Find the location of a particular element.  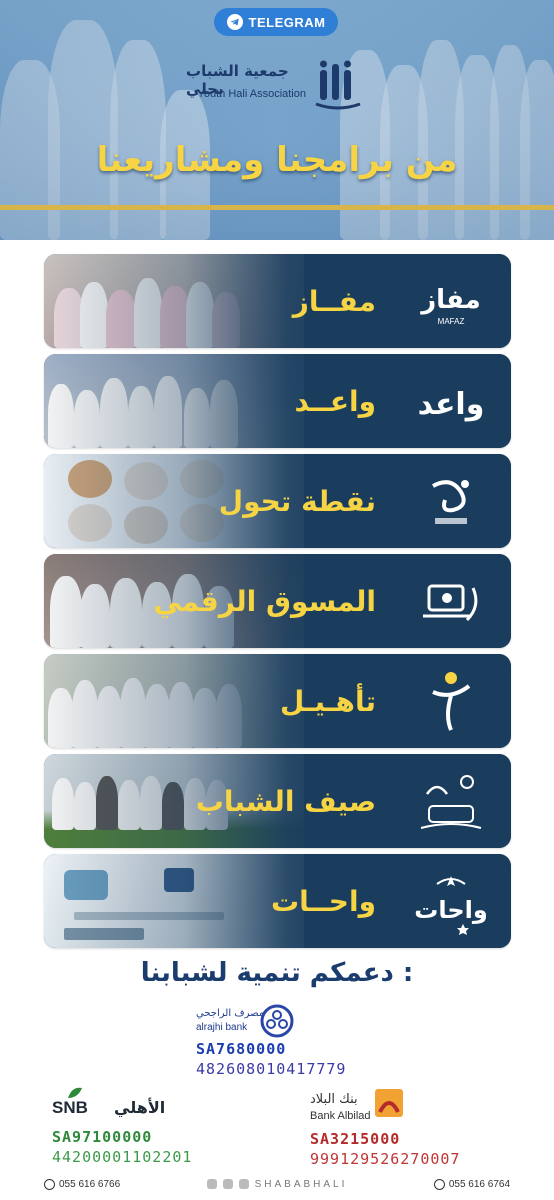

telegram-label: TELEGRAM is located at coordinates (287, 22).